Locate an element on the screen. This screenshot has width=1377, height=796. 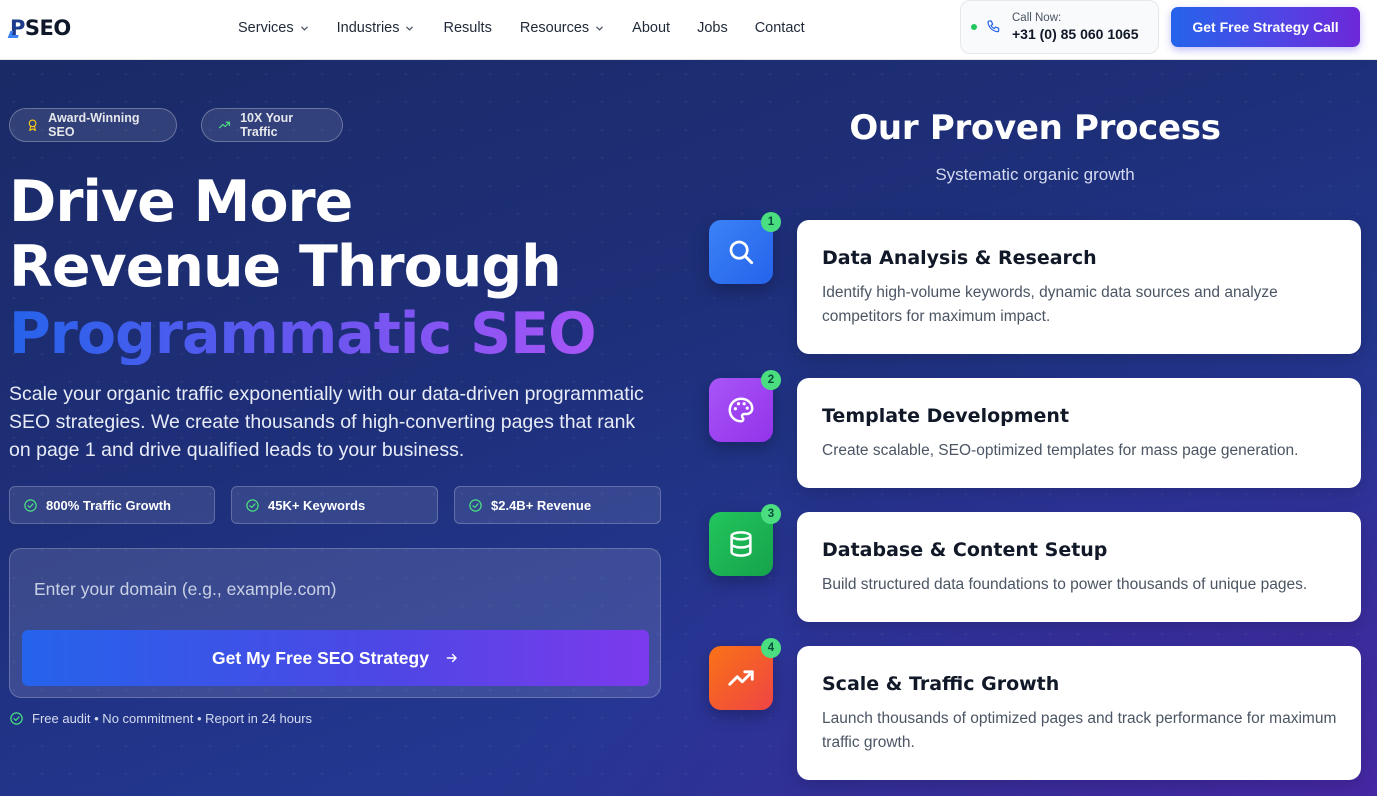
phone-icon is located at coordinates (993, 26).